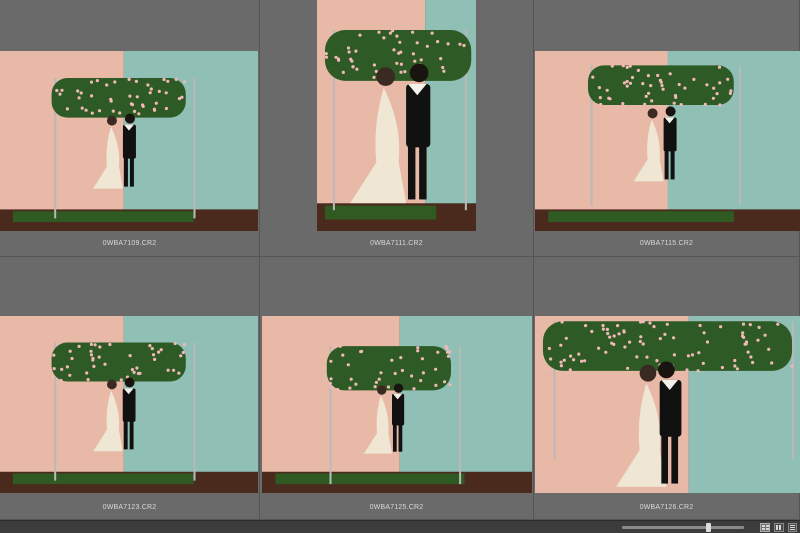 This screenshot has height=533, width=800. I want to click on thumbnail-filename: 0WBA7115.CR2, so click(666, 243).